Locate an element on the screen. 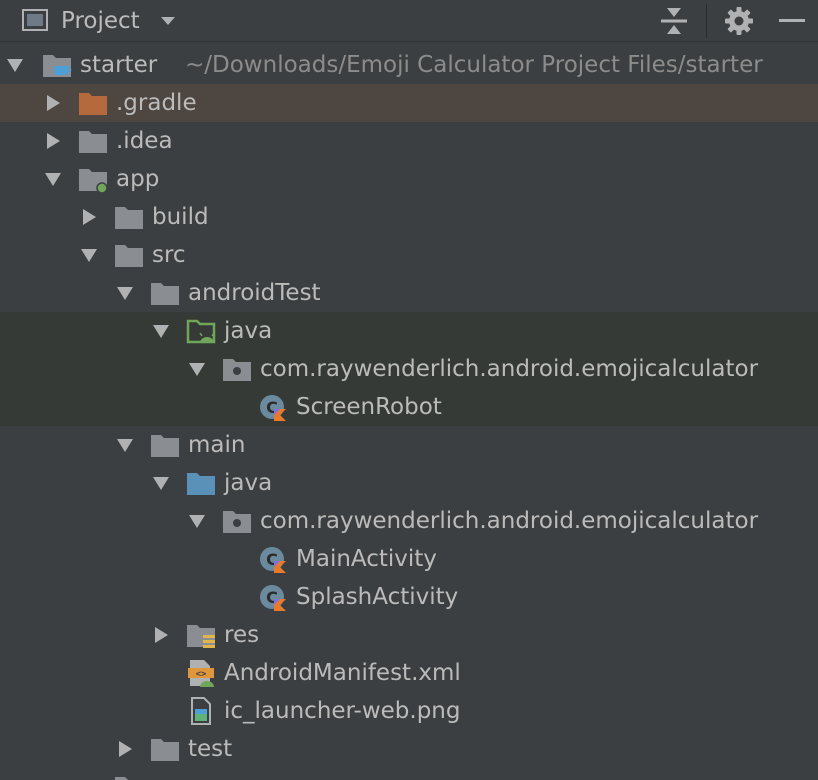 The height and width of the screenshot is (780, 818). tree-node-androidmanifest: <> AndroidManifest.xml is located at coordinates (409, 673).